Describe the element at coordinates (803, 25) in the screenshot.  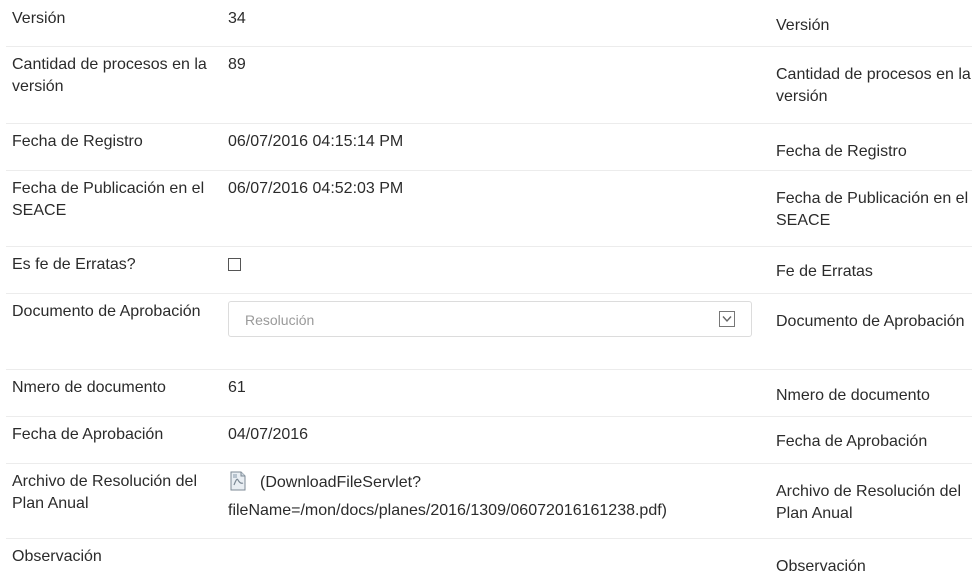
I see `right-version-label: Versión` at that location.